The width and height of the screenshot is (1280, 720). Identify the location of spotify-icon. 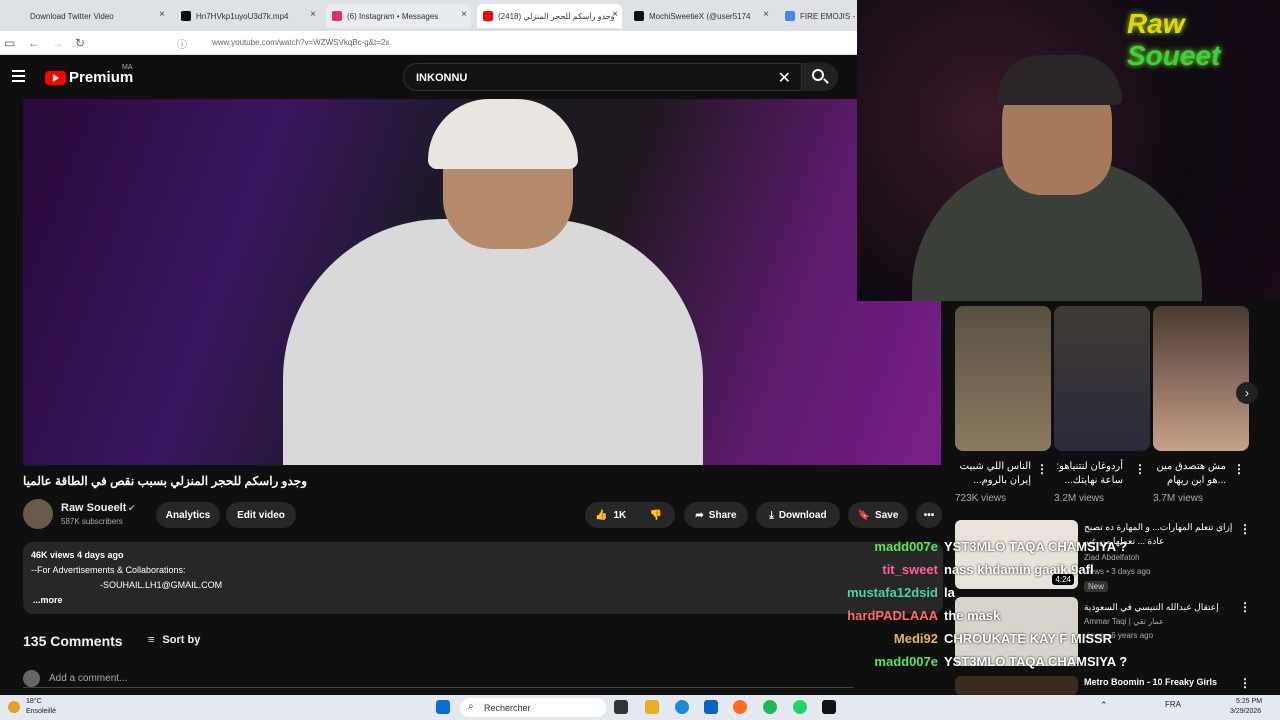
(770, 707).